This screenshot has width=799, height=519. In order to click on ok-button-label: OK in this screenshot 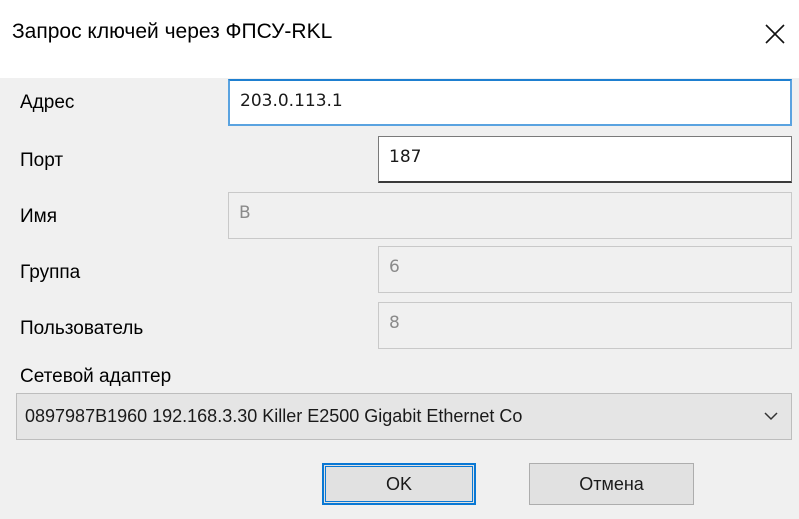, I will do `click(398, 483)`.